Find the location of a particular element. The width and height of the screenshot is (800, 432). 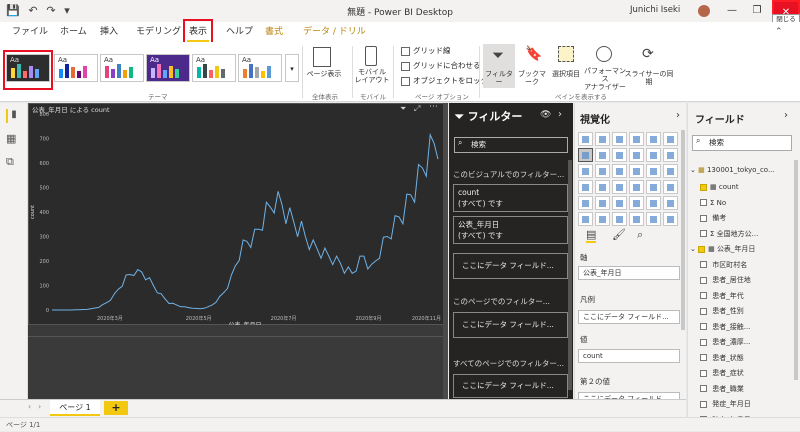

matrix-icon is located at coordinates (636, 203).